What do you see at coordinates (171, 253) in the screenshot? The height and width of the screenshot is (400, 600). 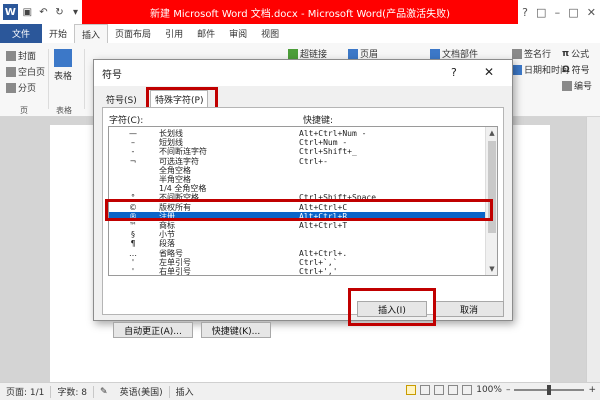 I see `char-name: 省略号` at bounding box center [171, 253].